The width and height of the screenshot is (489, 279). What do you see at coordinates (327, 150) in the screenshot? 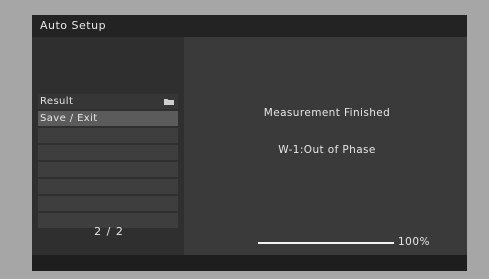
I see `status-detail: W-1:Out of Phase` at bounding box center [327, 150].